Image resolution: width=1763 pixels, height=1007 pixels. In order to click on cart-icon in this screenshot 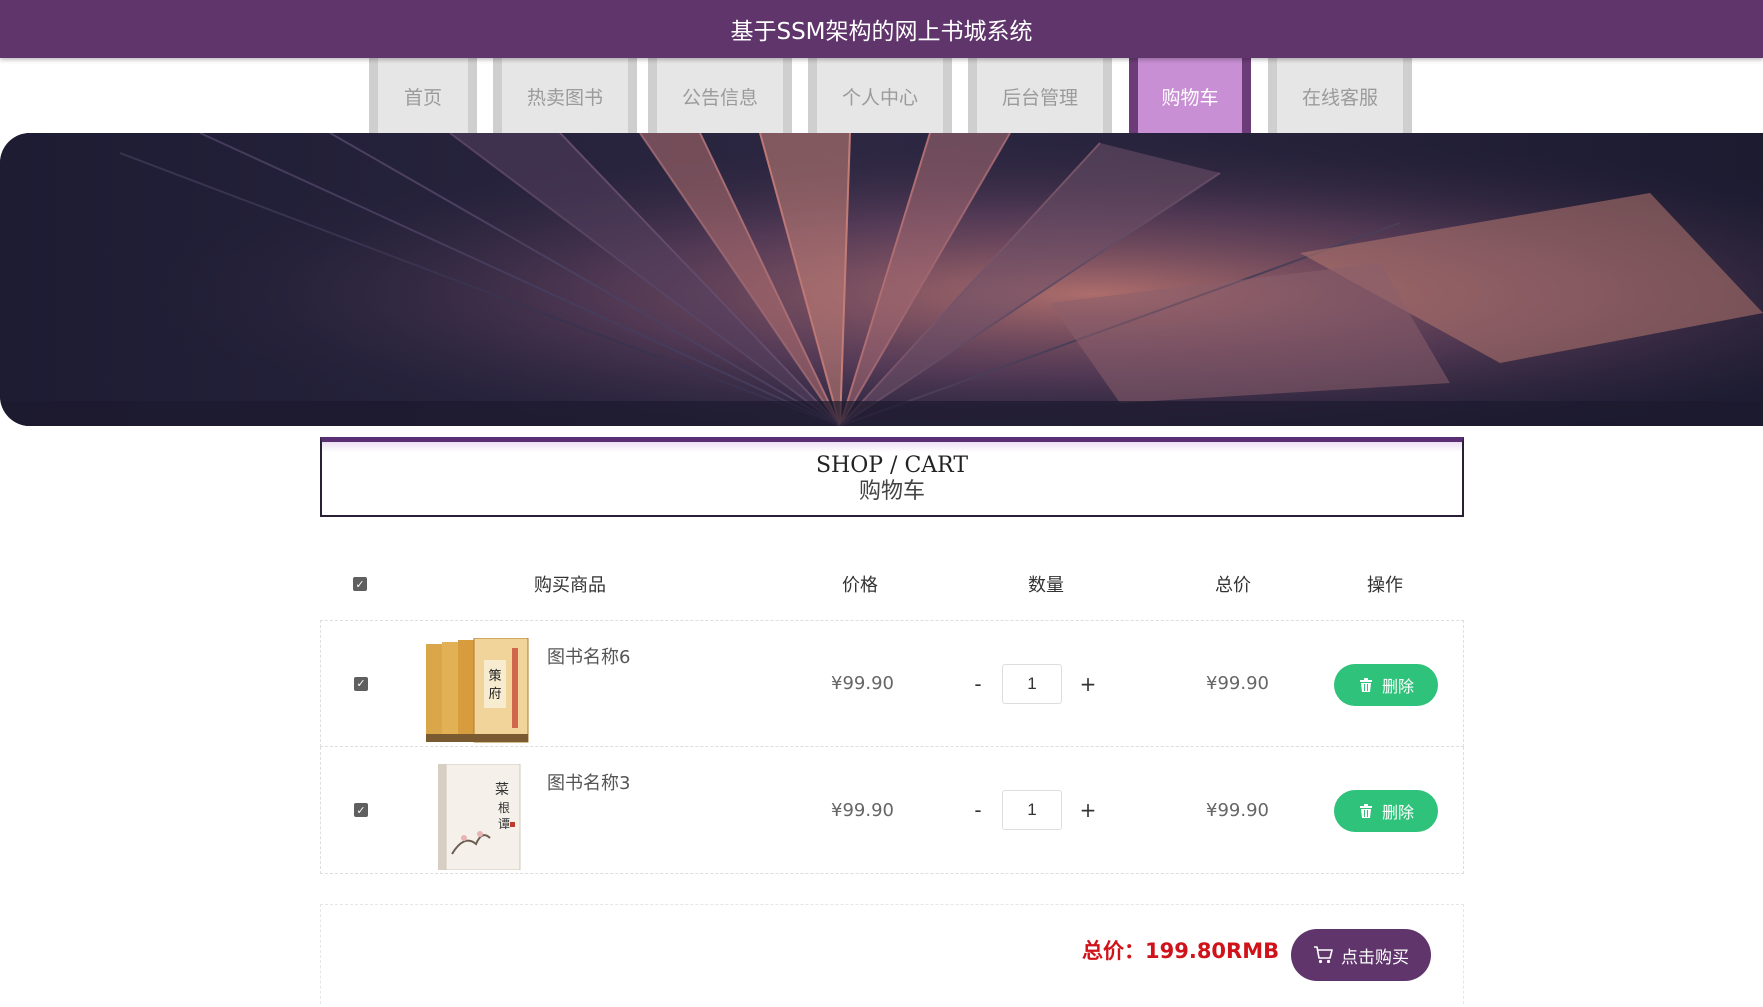, I will do `click(1323, 955)`.